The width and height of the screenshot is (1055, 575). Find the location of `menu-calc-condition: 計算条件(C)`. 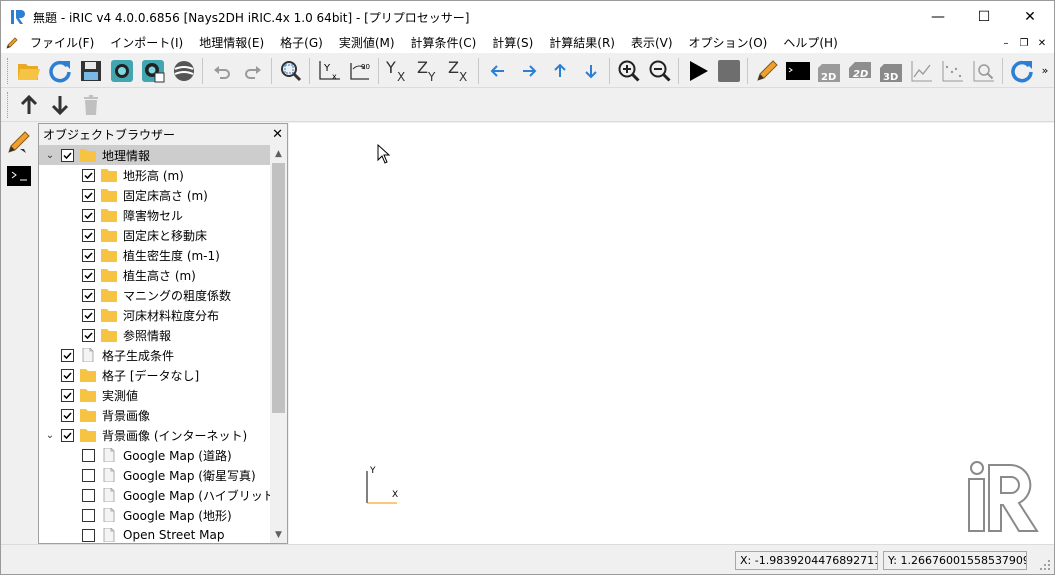

menu-calc-condition: 計算条件(C) is located at coordinates (444, 43).